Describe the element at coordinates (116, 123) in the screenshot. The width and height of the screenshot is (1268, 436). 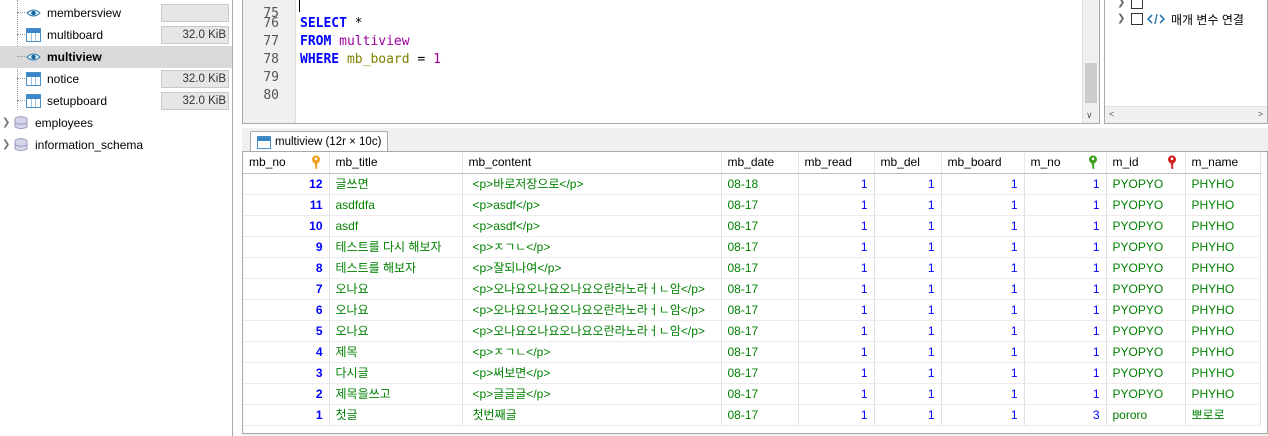
I see `tree-item-employees: ❯ employees` at that location.